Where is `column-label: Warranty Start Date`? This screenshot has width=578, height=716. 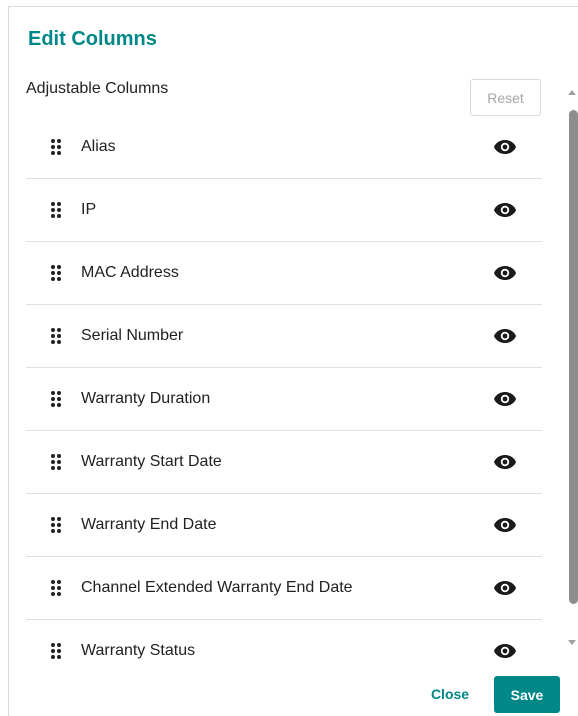
column-label: Warranty Start Date is located at coordinates (151, 461).